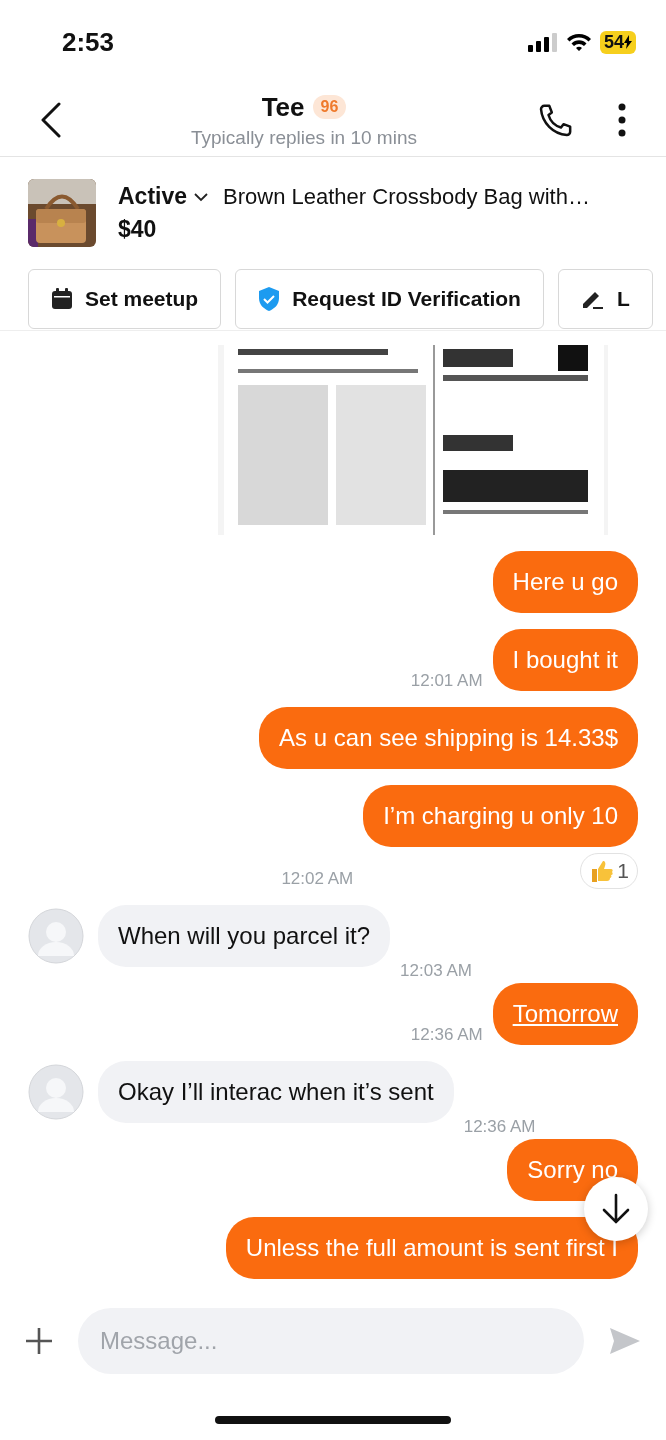  Describe the element at coordinates (436, 971) in the screenshot. I see `message-time: 12:03 AM` at that location.